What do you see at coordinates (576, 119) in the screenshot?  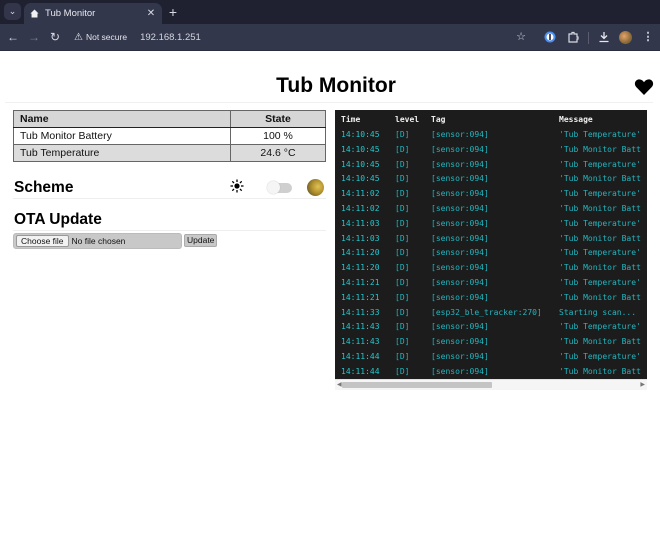 I see `log-header-message: Message` at bounding box center [576, 119].